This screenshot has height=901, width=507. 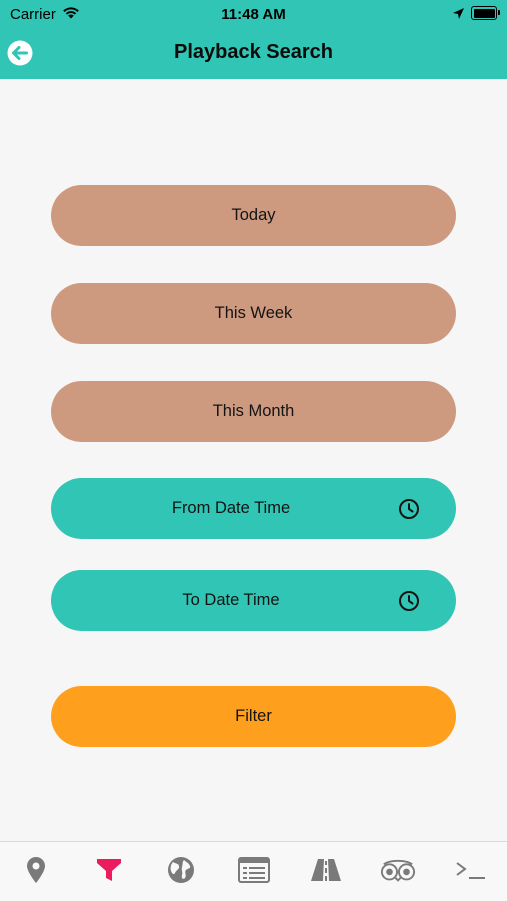 What do you see at coordinates (484, 13) in the screenshot?
I see `battery-icon` at bounding box center [484, 13].